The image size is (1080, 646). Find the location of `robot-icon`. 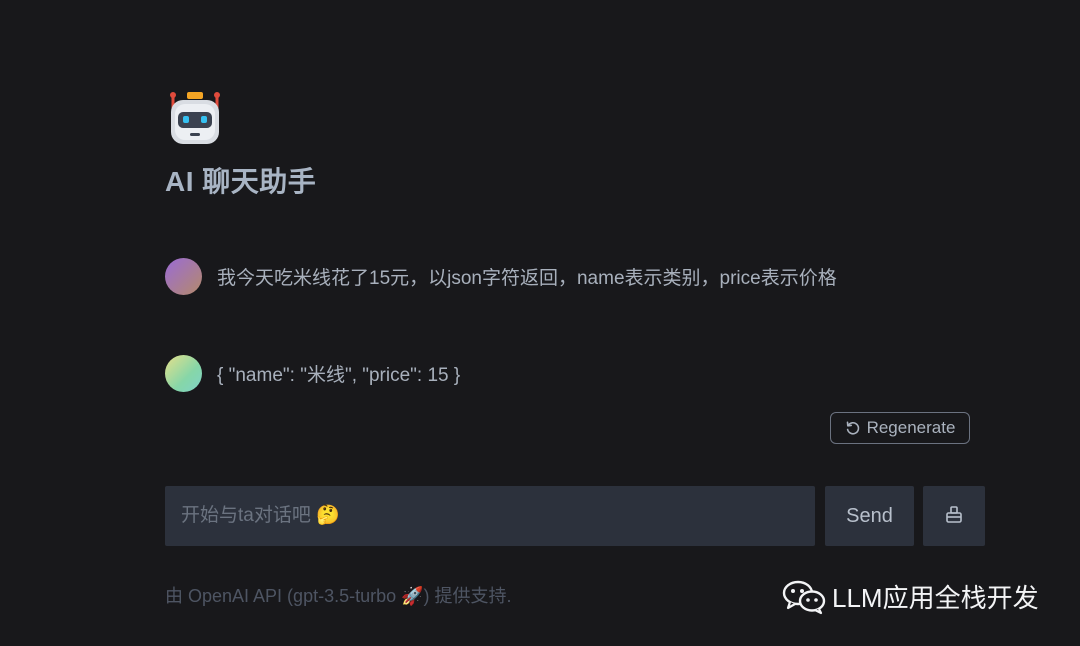

robot-icon is located at coordinates (195, 118).